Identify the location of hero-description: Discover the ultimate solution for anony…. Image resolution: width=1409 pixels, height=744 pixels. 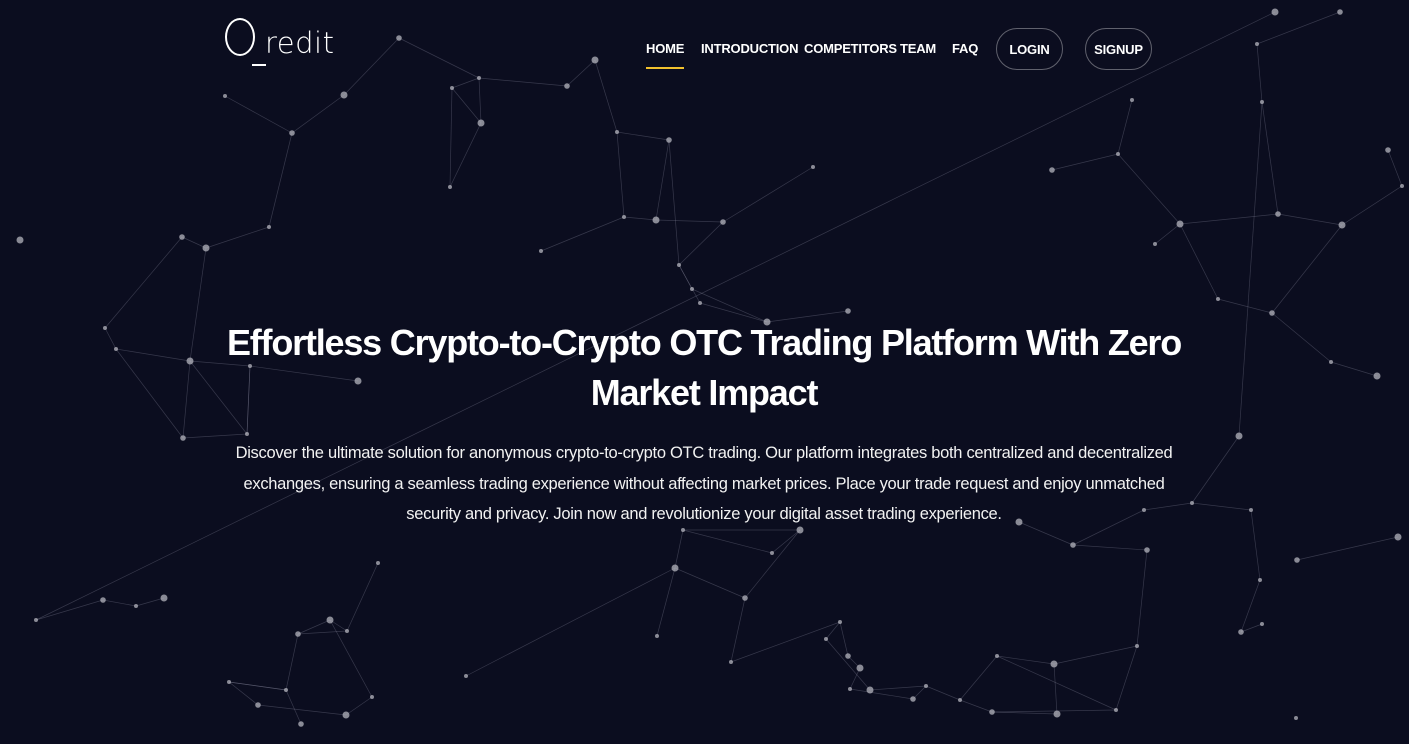
(704, 483).